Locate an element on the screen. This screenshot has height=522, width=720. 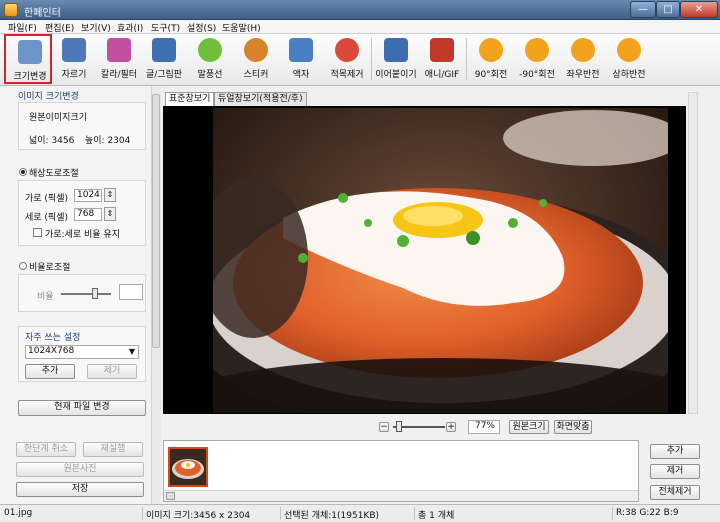
tool-label: 상하반전 is located at coordinates (629, 75).